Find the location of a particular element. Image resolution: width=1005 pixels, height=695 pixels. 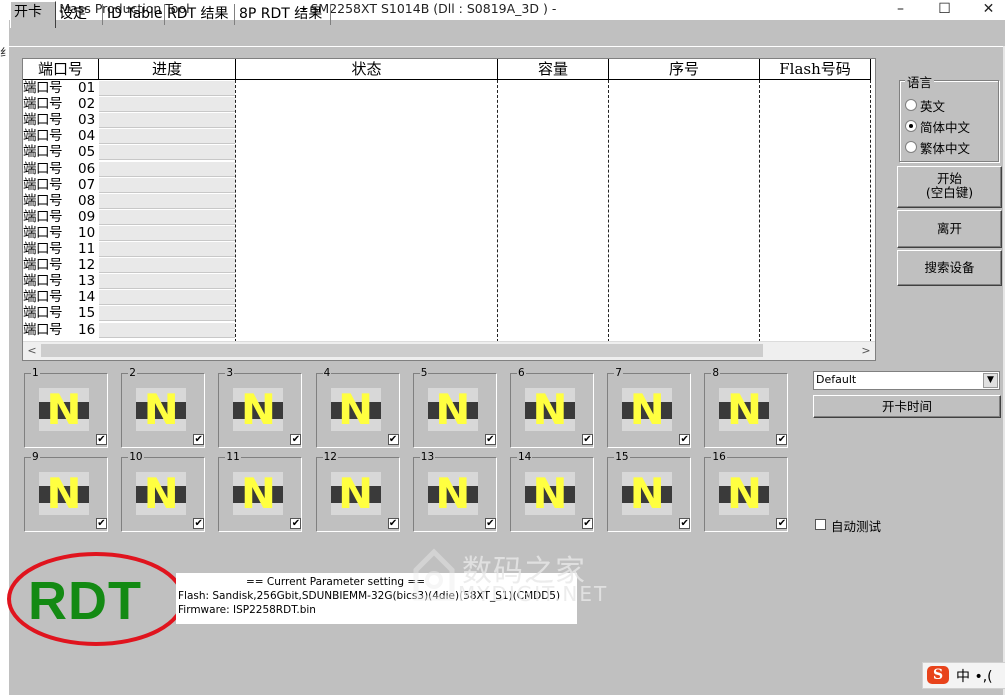

scroll-right-icon: > is located at coordinates (866, 351).